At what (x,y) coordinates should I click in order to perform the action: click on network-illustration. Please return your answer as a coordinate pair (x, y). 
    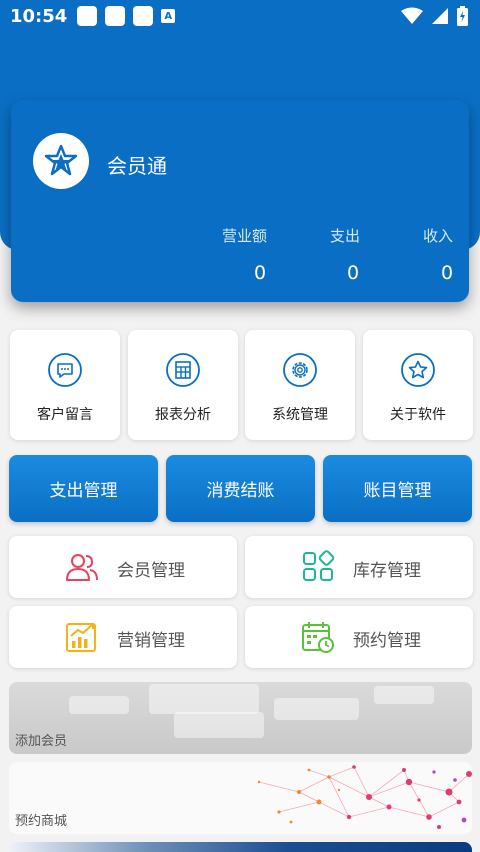
    Looking at the image, I should click on (364, 797).